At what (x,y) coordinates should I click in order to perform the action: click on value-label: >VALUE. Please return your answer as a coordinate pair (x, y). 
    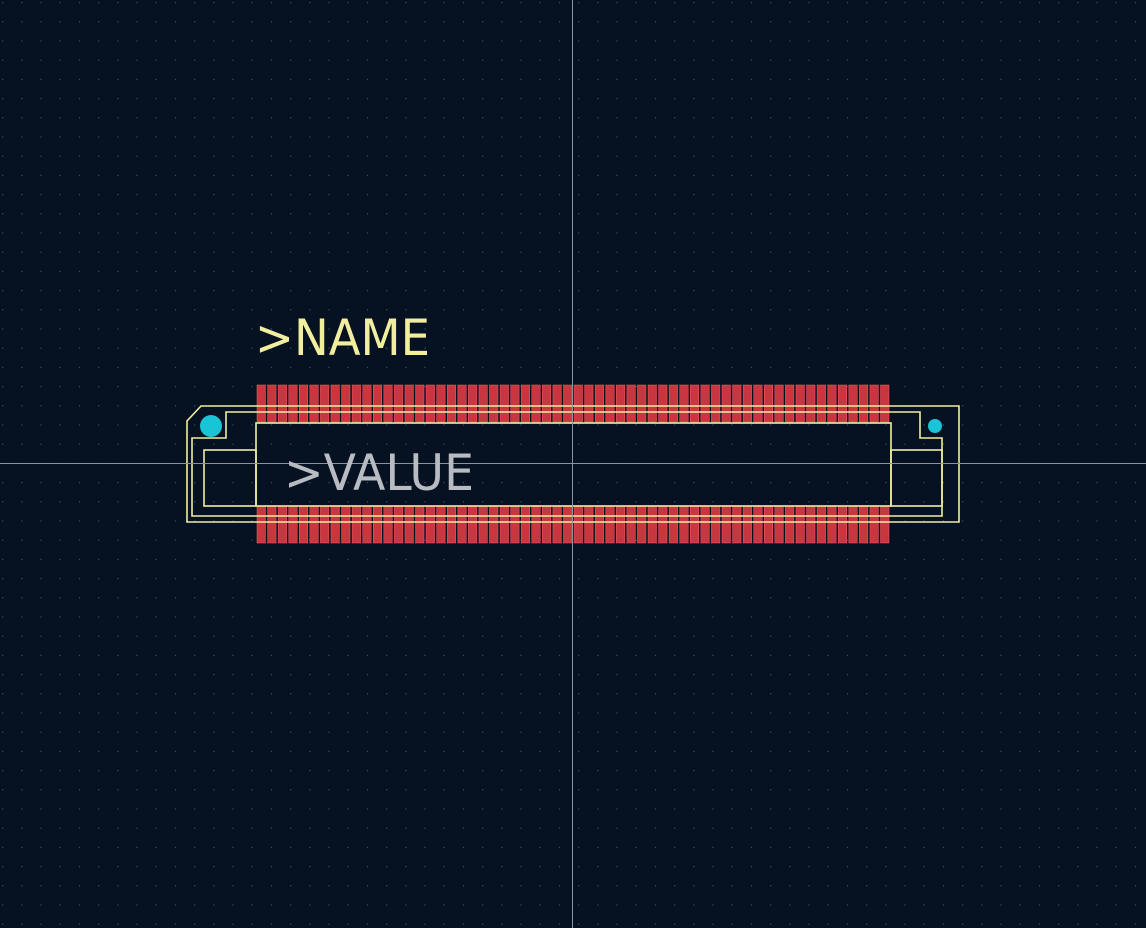
    Looking at the image, I should click on (379, 473).